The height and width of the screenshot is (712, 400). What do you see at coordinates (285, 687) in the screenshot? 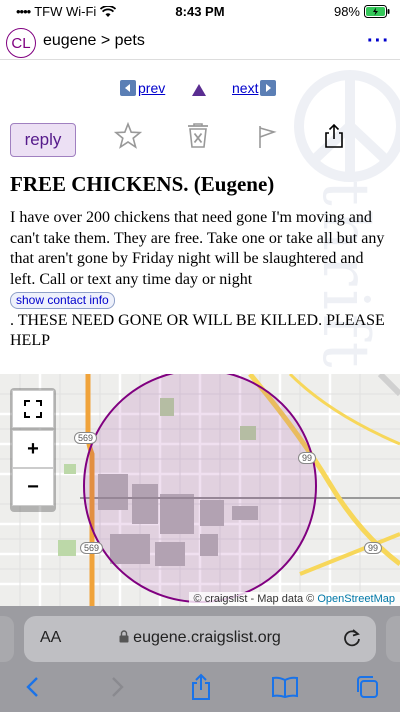
I see `bookmarks-icon` at bounding box center [285, 687].